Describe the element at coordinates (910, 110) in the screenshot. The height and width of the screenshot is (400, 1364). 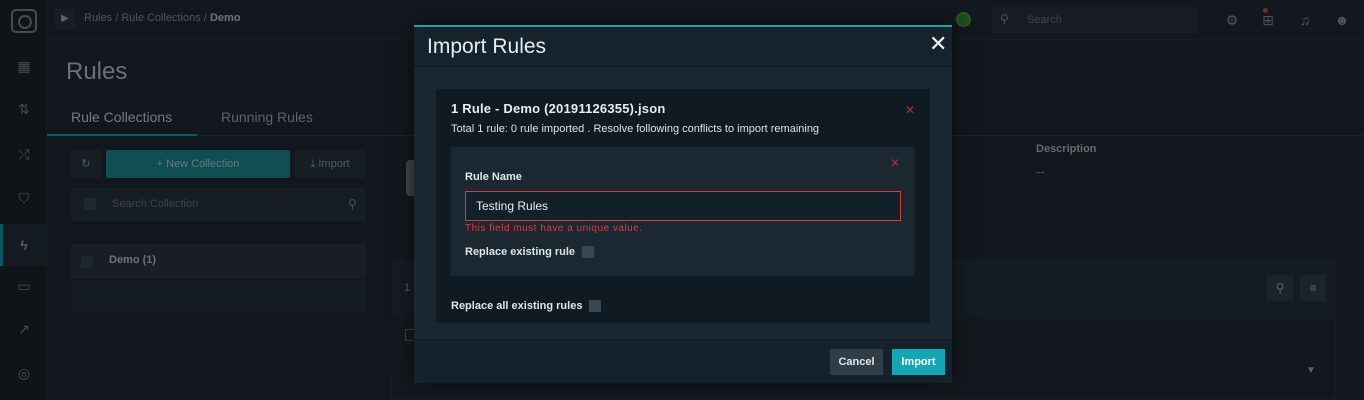
I see `remove-file-icon: ✕` at that location.